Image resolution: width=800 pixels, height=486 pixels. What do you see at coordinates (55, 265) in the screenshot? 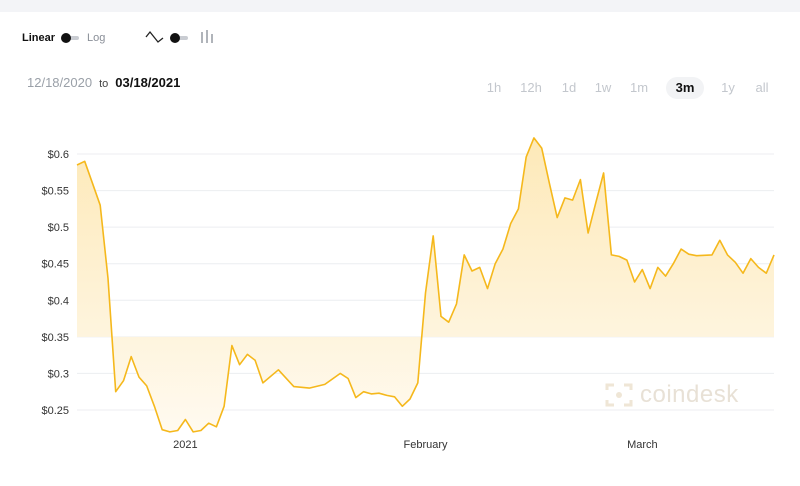
I see `y-tick-label: $0.45` at bounding box center [55, 265].